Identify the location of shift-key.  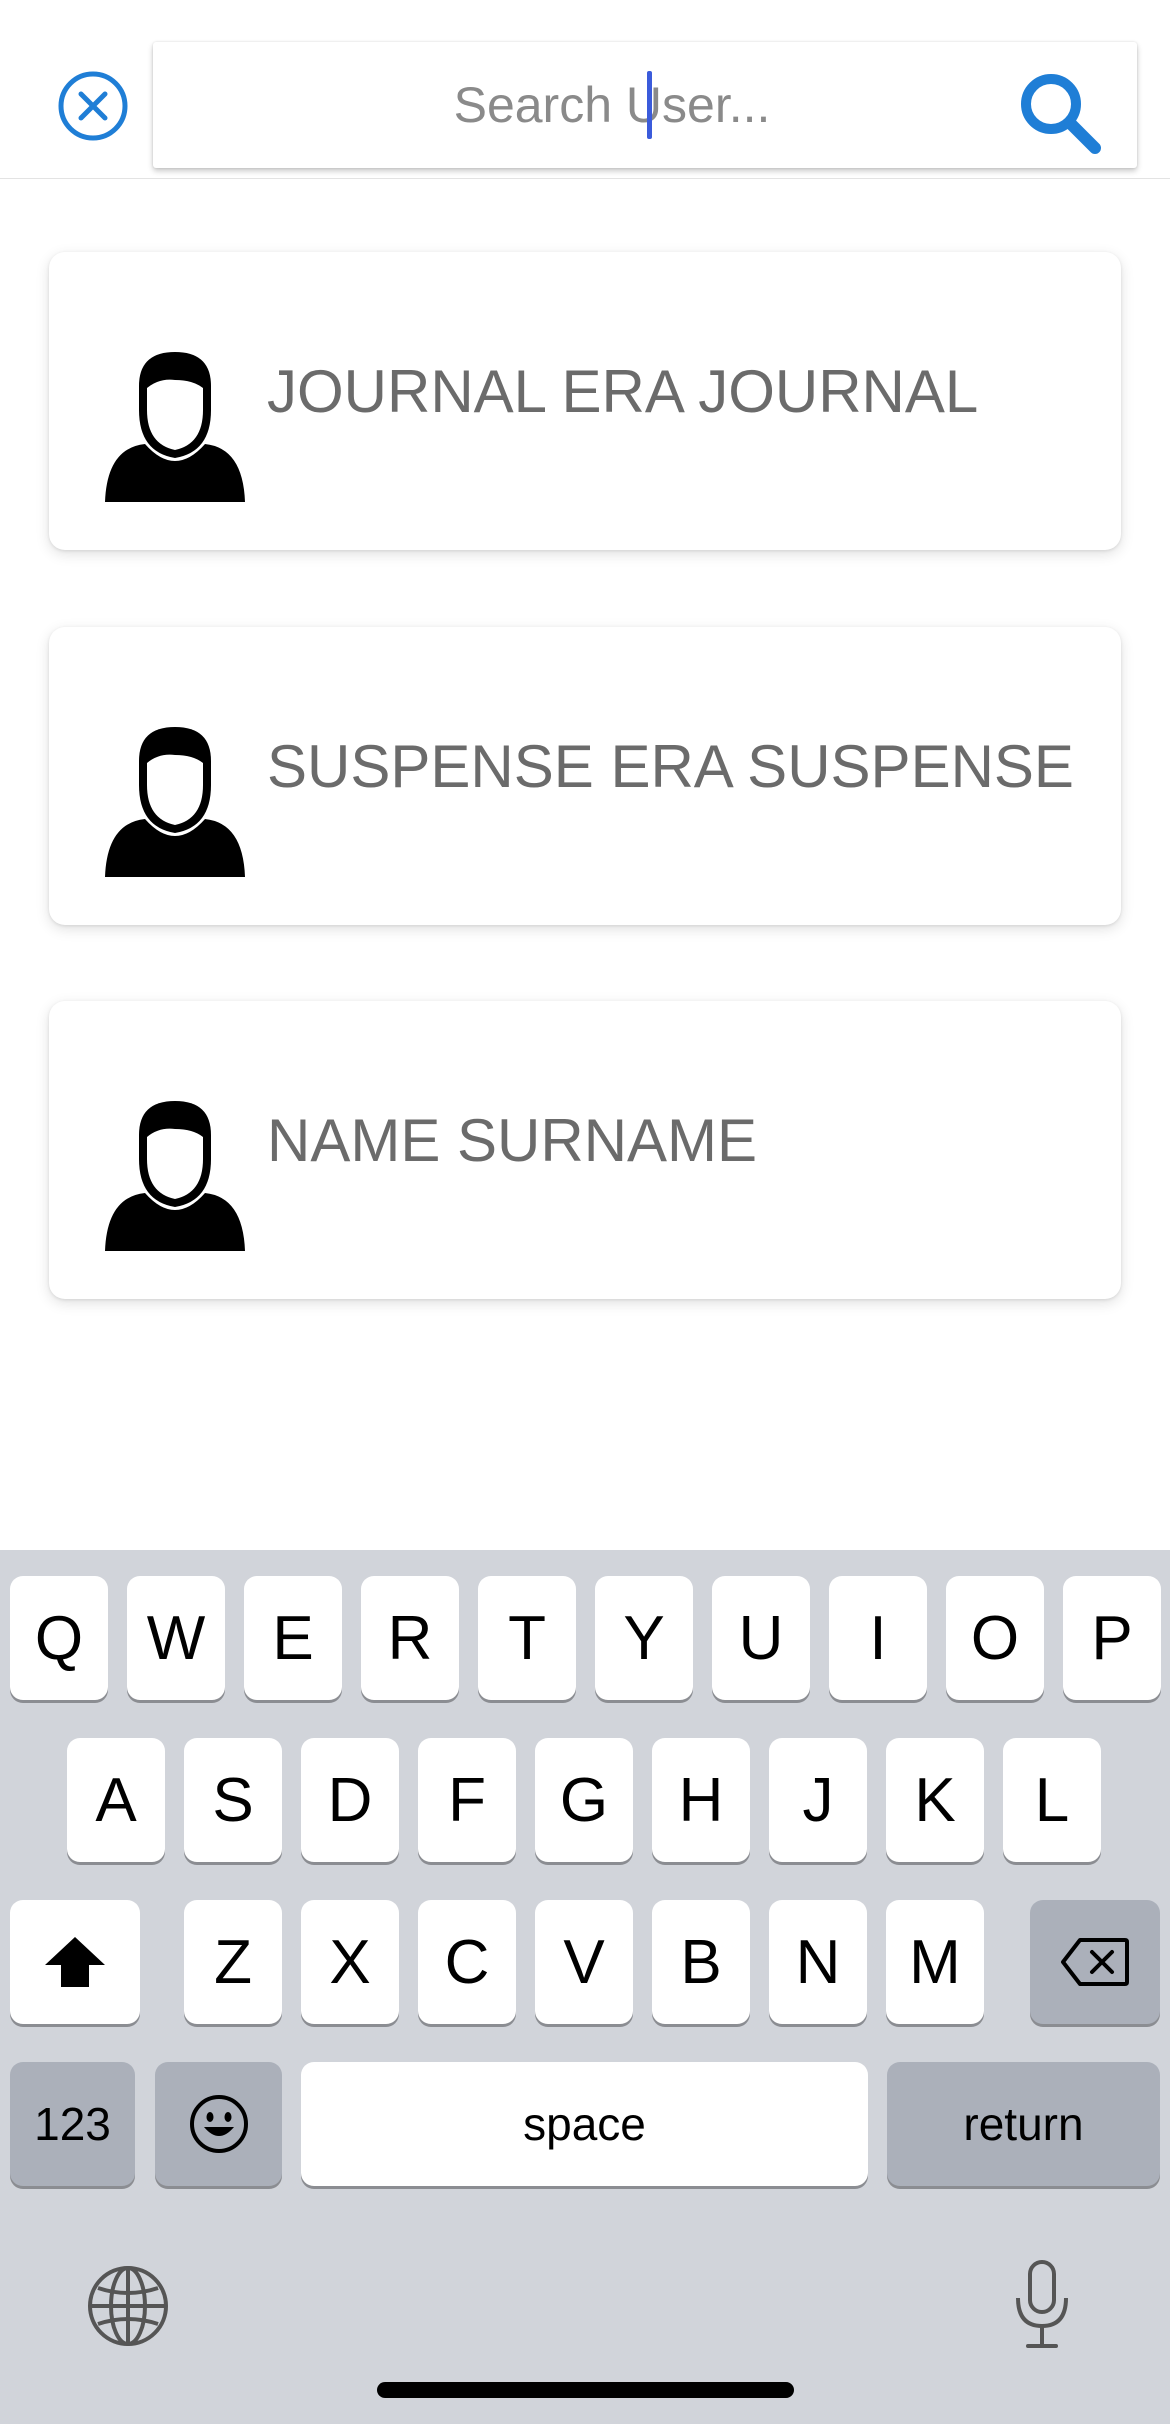
(75, 1962).